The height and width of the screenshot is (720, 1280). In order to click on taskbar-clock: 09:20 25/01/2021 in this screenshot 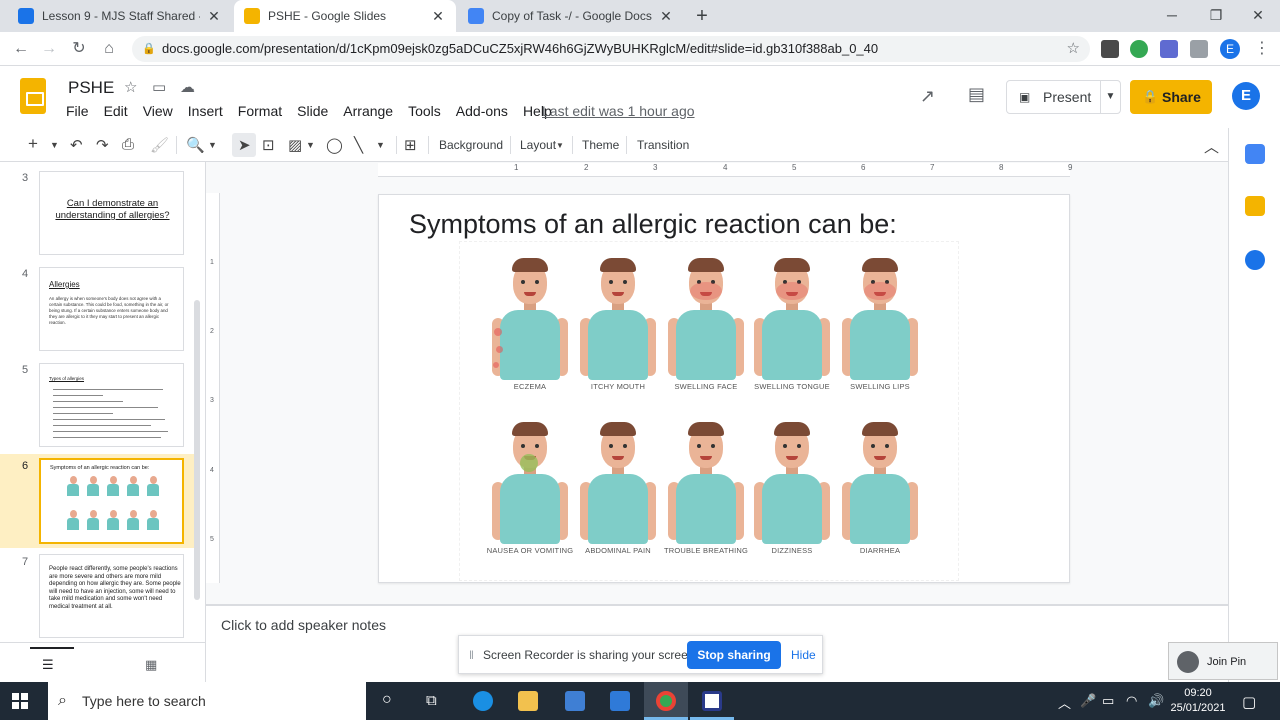, I will do `click(1198, 701)`.